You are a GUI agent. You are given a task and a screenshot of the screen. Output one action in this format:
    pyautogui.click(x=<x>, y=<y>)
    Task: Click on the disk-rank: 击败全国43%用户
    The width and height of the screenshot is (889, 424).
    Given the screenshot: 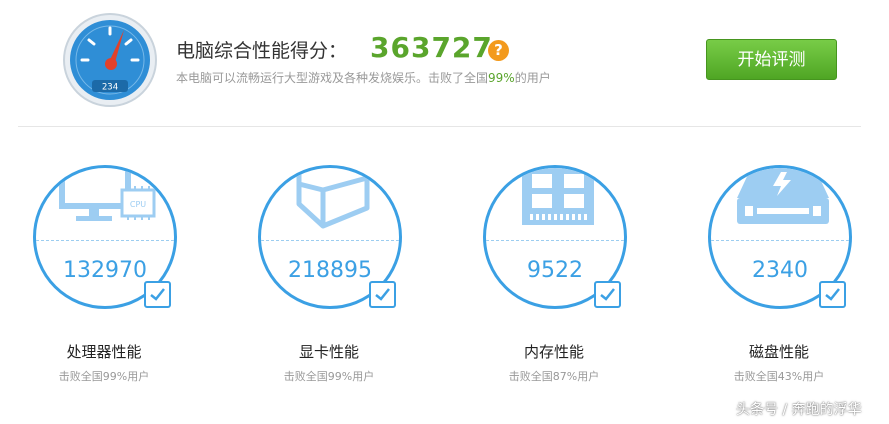 What is the action you would take?
    pyautogui.click(x=779, y=376)
    